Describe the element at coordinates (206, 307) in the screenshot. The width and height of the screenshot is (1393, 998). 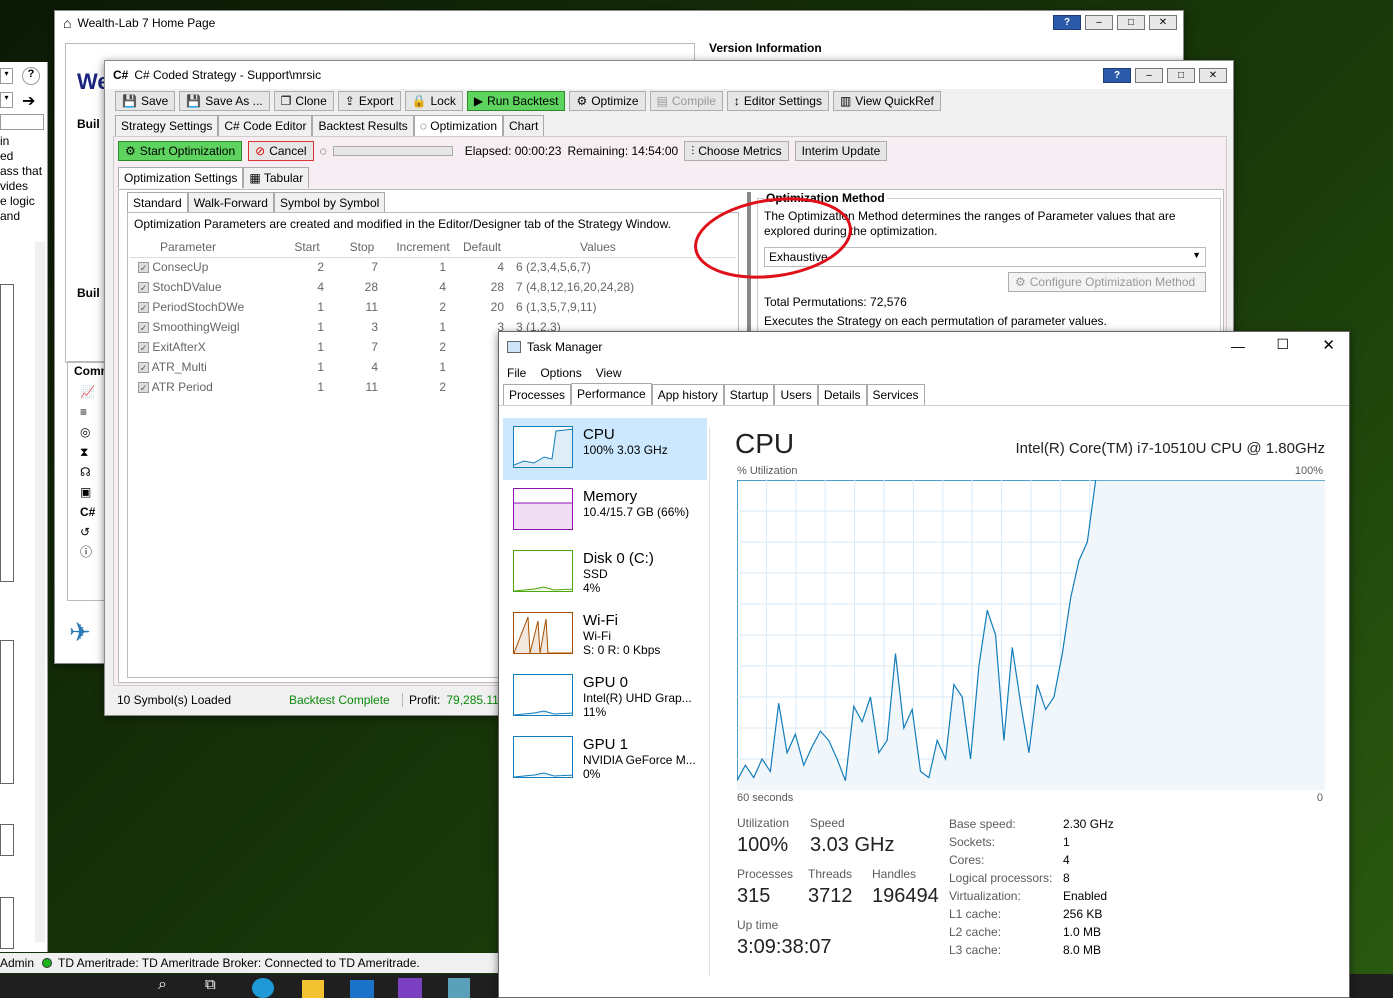
I see `param-name-cell: ✓ PeriodStochDWe` at that location.